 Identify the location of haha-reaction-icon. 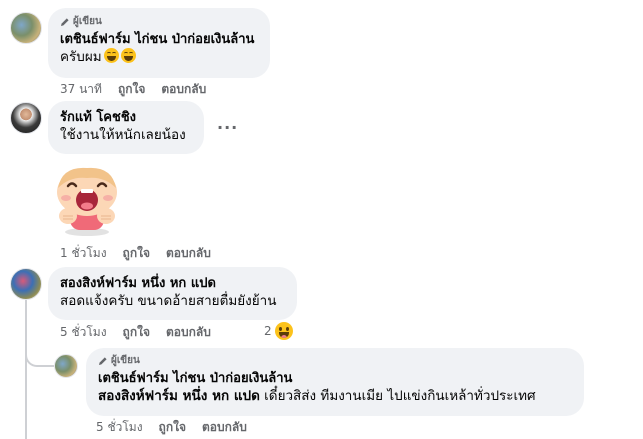
(283, 331).